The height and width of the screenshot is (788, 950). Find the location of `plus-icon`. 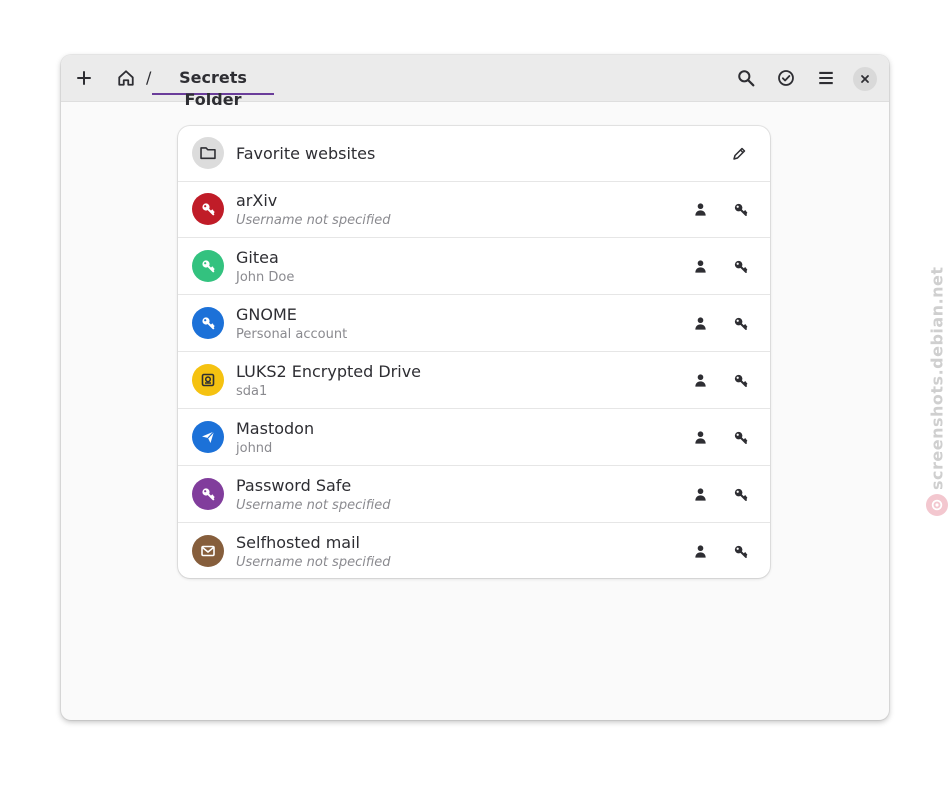

plus-icon is located at coordinates (84, 78).